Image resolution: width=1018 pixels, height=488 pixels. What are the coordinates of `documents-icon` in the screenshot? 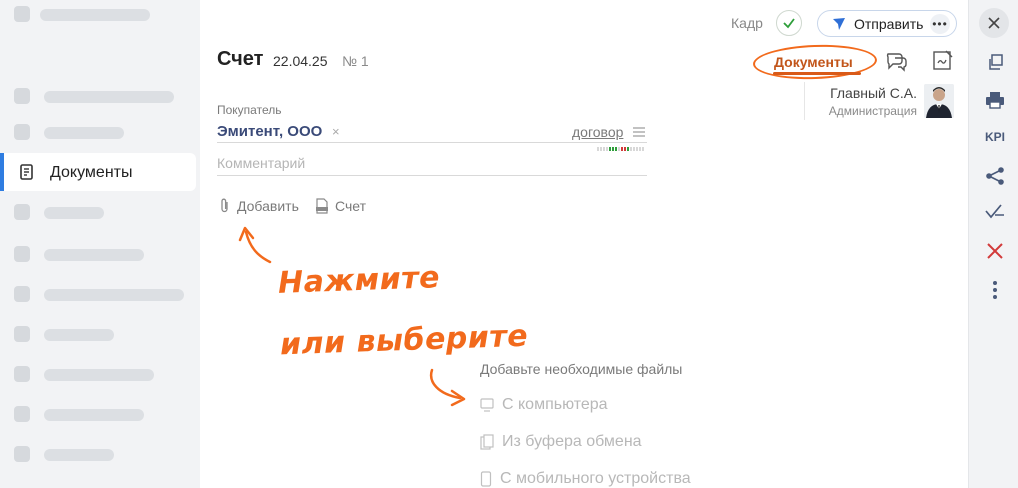 It's located at (26, 172).